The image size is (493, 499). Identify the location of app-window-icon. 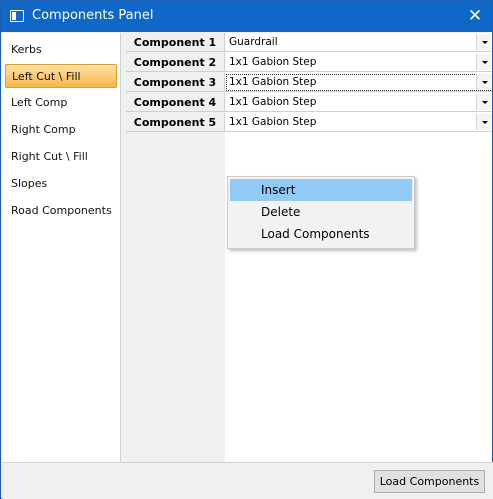
(17, 16).